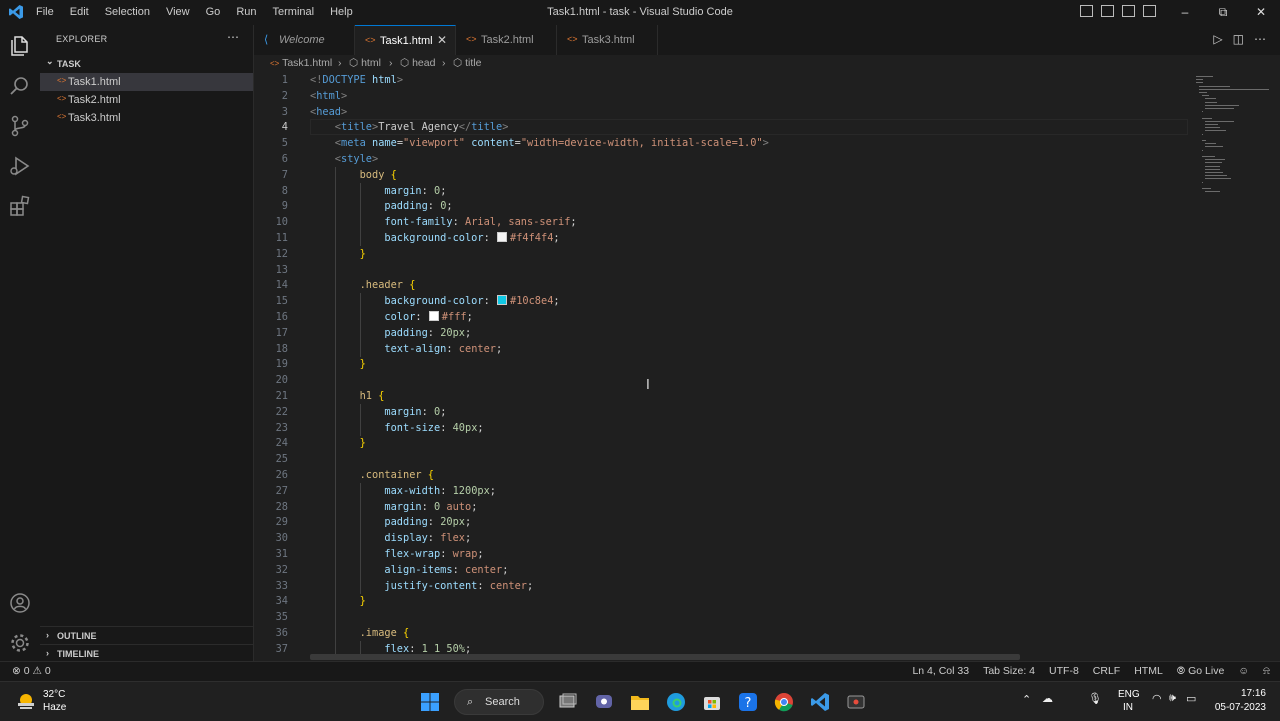 The width and height of the screenshot is (1280, 721). Describe the element at coordinates (405, 40) in the screenshot. I see `tab-task1: <> Task1.html ✕` at that location.